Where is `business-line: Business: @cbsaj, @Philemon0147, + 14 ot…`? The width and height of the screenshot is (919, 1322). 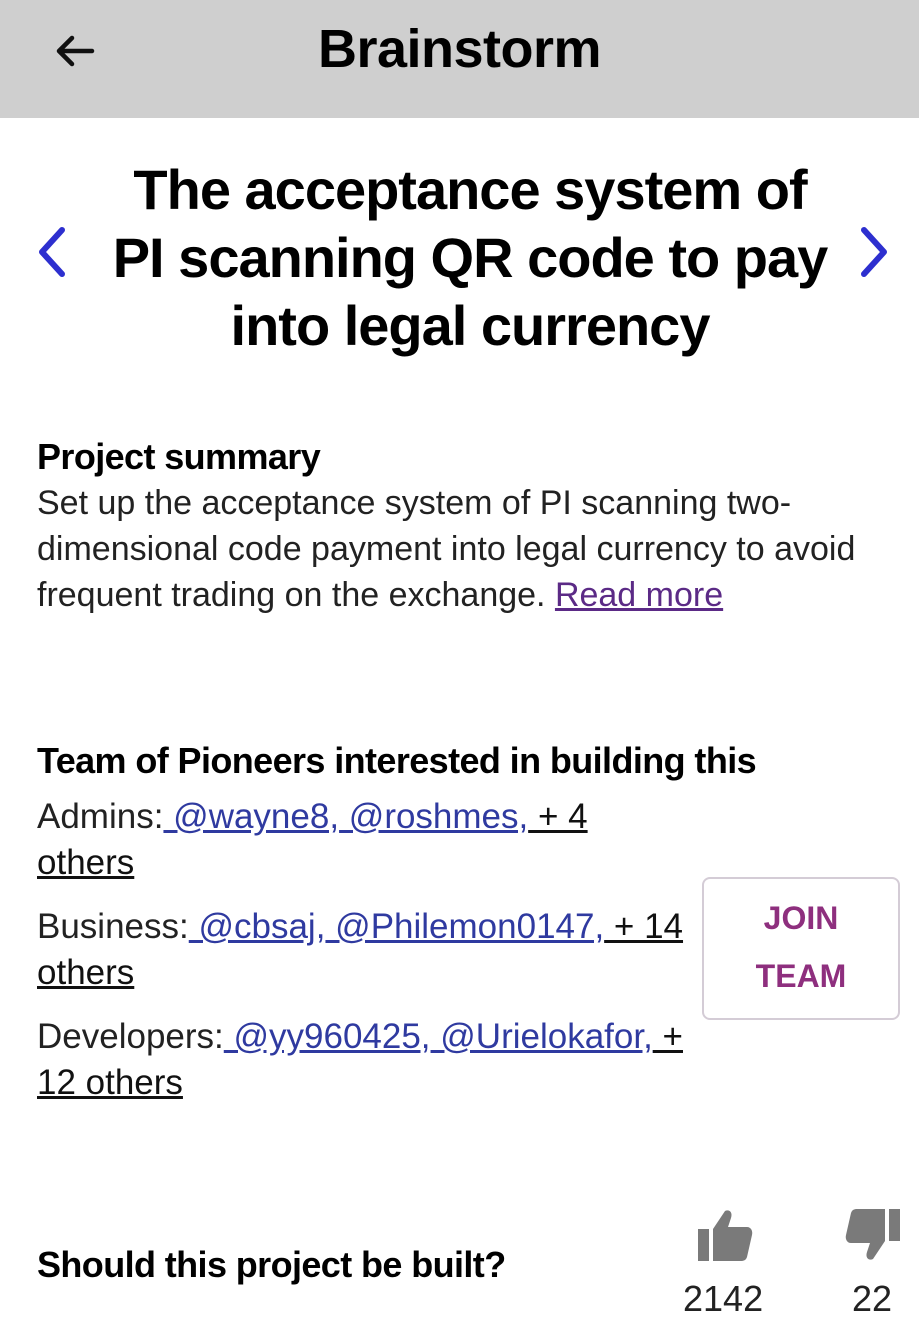 business-line: Business: @cbsaj, @Philemon0147, + 14 ot… is located at coordinates (362, 950).